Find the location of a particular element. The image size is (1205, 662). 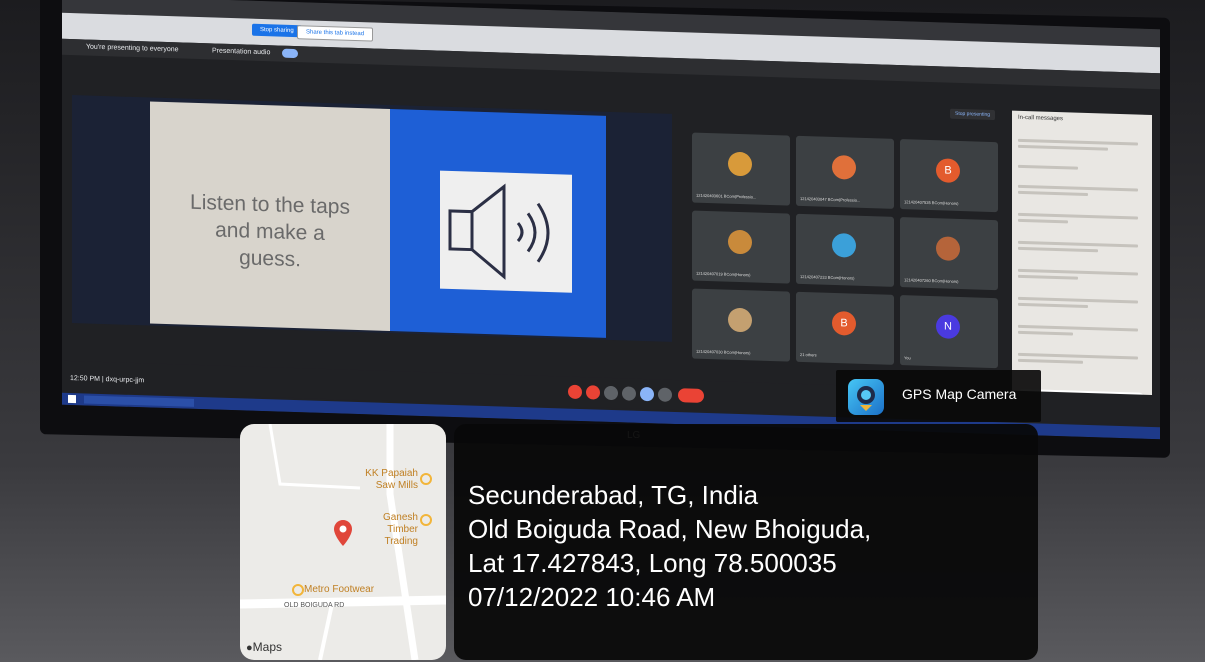

speaker-icon is located at coordinates (506, 231).